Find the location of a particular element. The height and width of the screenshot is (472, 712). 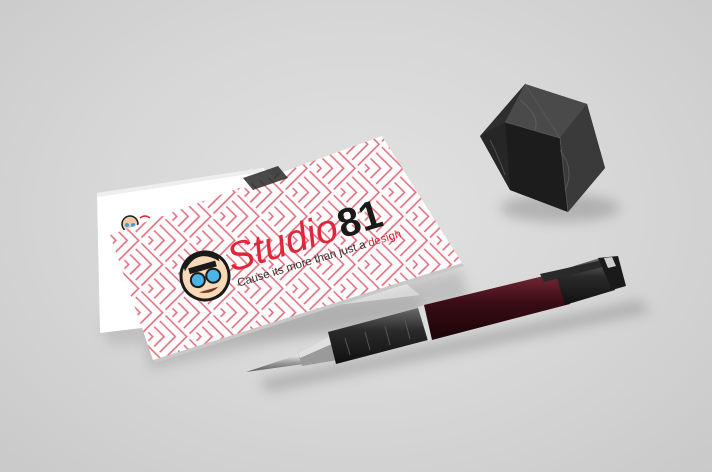

marble-polyhedron is located at coordinates (542, 148).